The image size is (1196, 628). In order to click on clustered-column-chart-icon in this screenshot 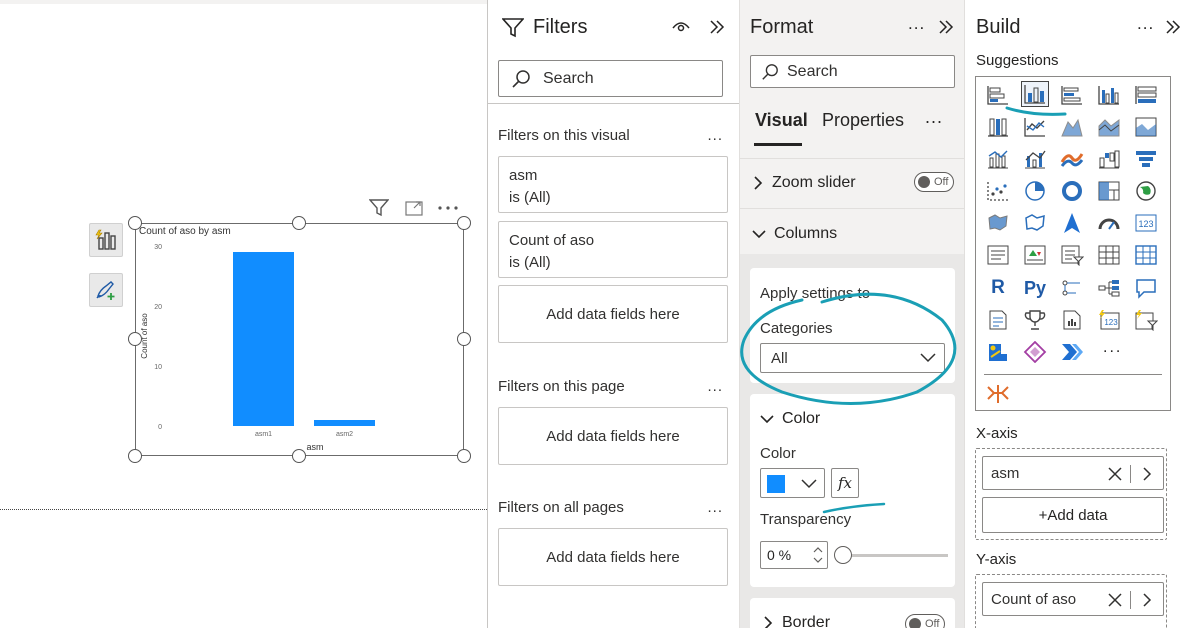, I will do `click(1109, 95)`.